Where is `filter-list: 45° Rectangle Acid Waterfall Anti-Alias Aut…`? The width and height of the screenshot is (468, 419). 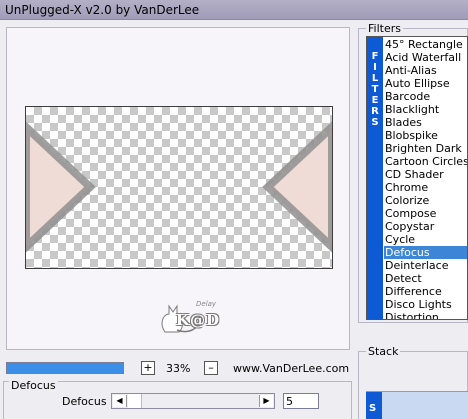
filter-list: 45° Rectangle Acid Waterfall Anti-Alias Aut… is located at coordinates (425, 178).